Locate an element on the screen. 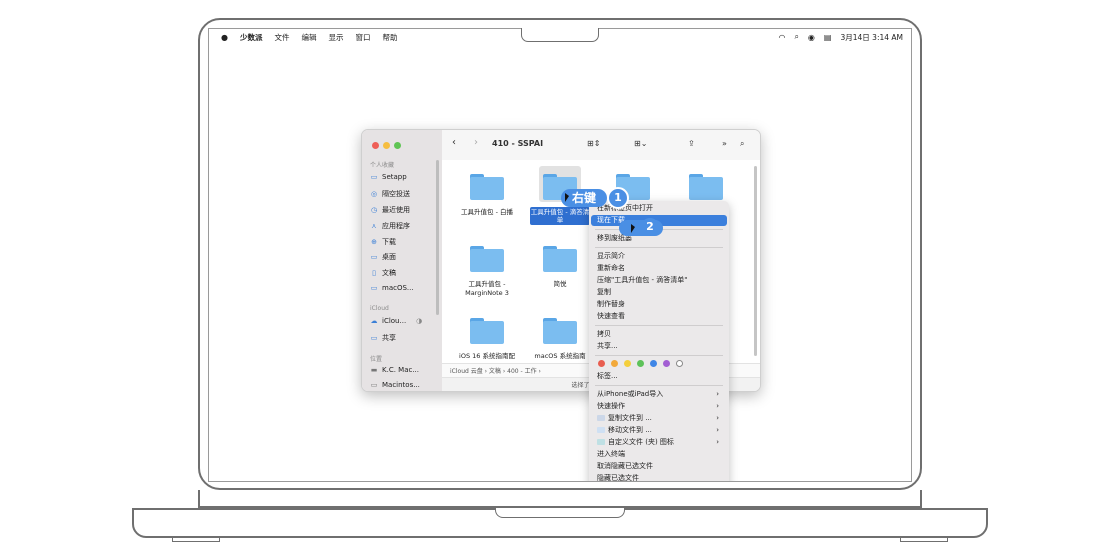 This screenshot has width=1120, height=560. menu-help: 帮助 is located at coordinates (389, 37).